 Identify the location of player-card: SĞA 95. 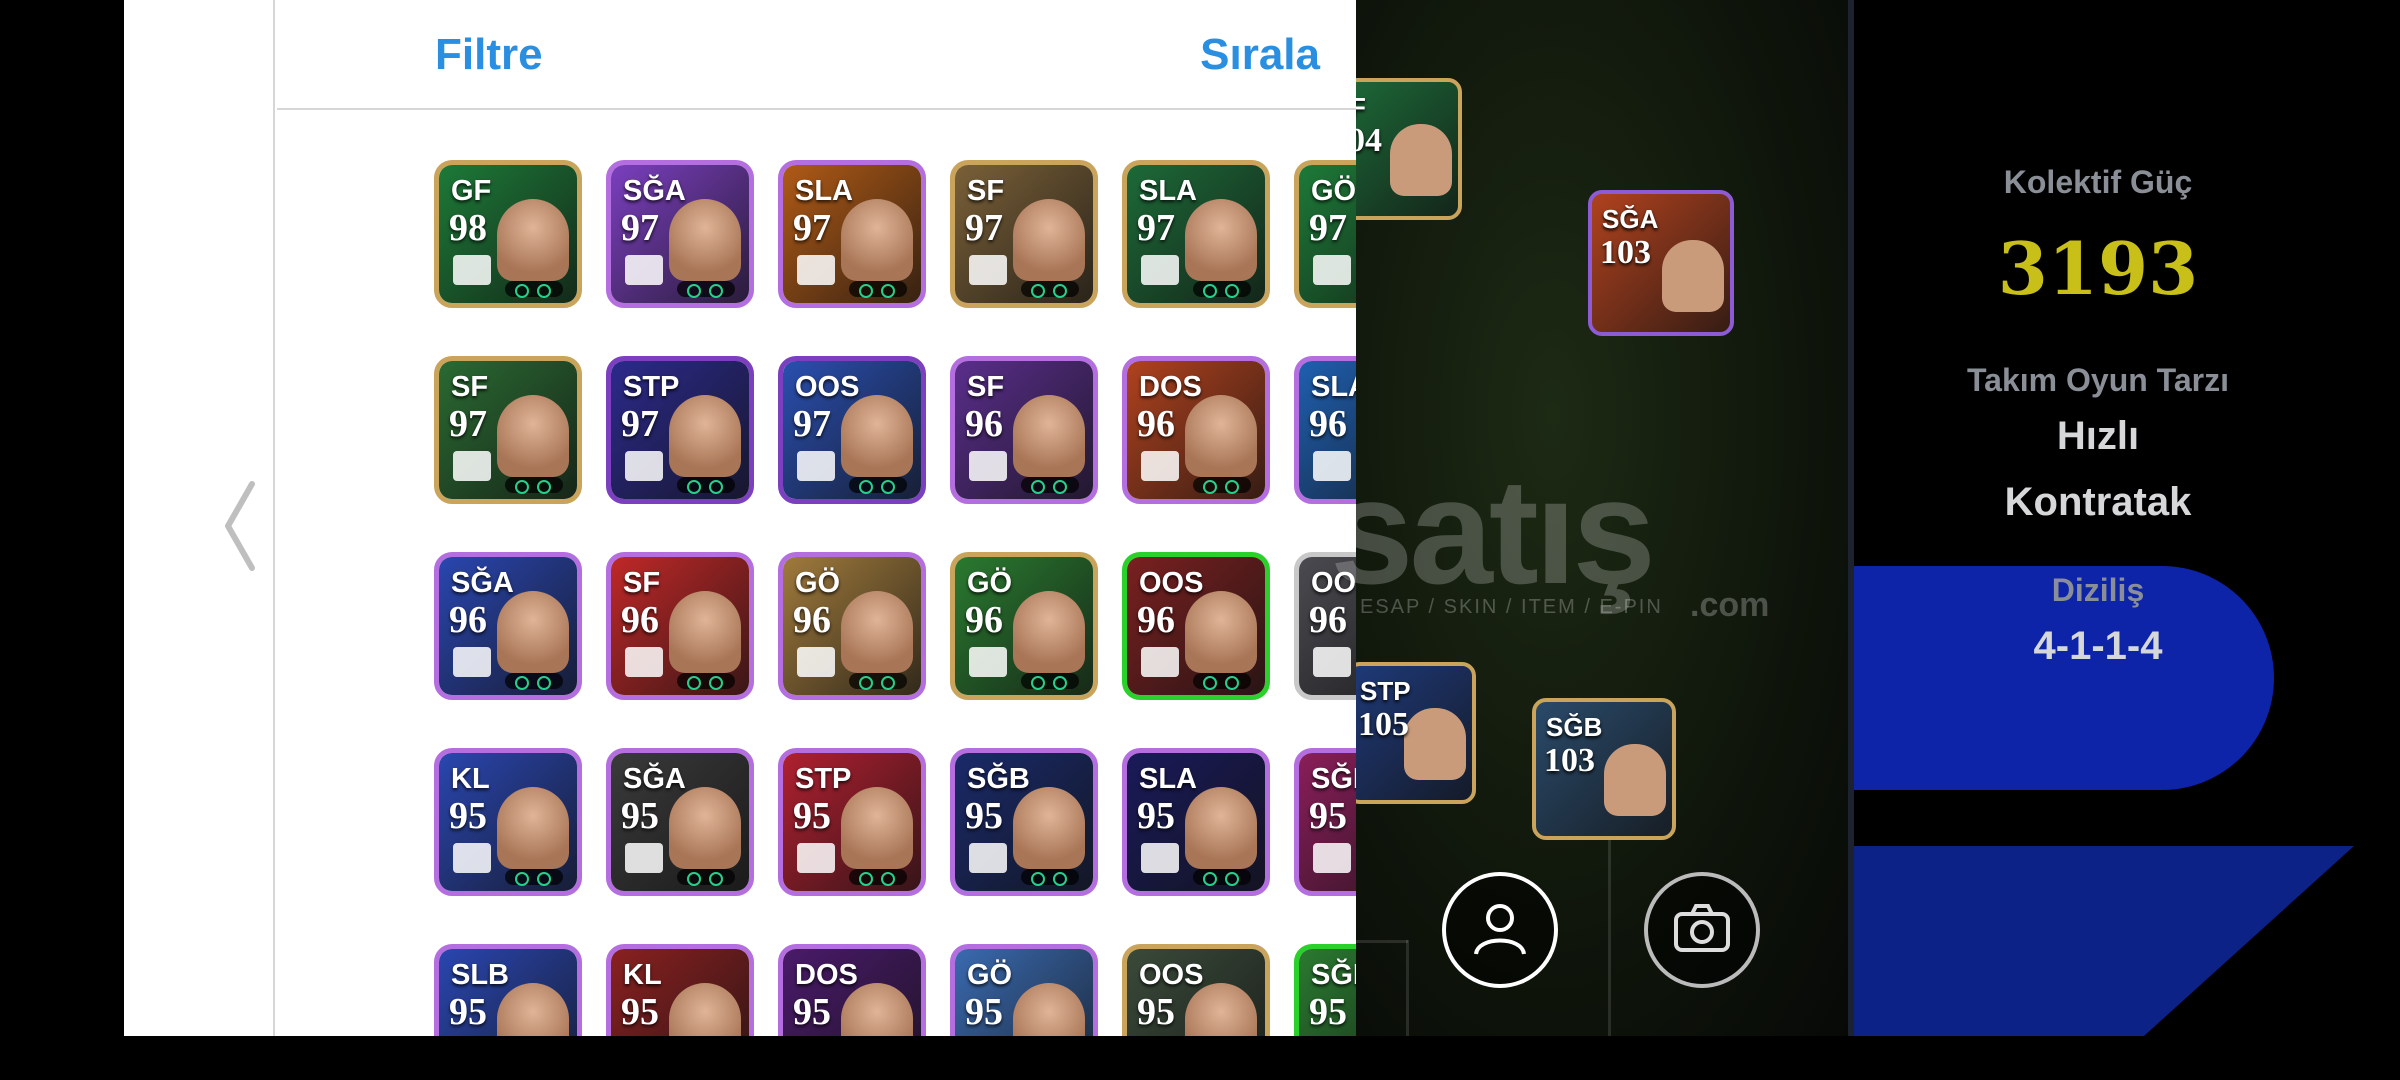
(680, 822).